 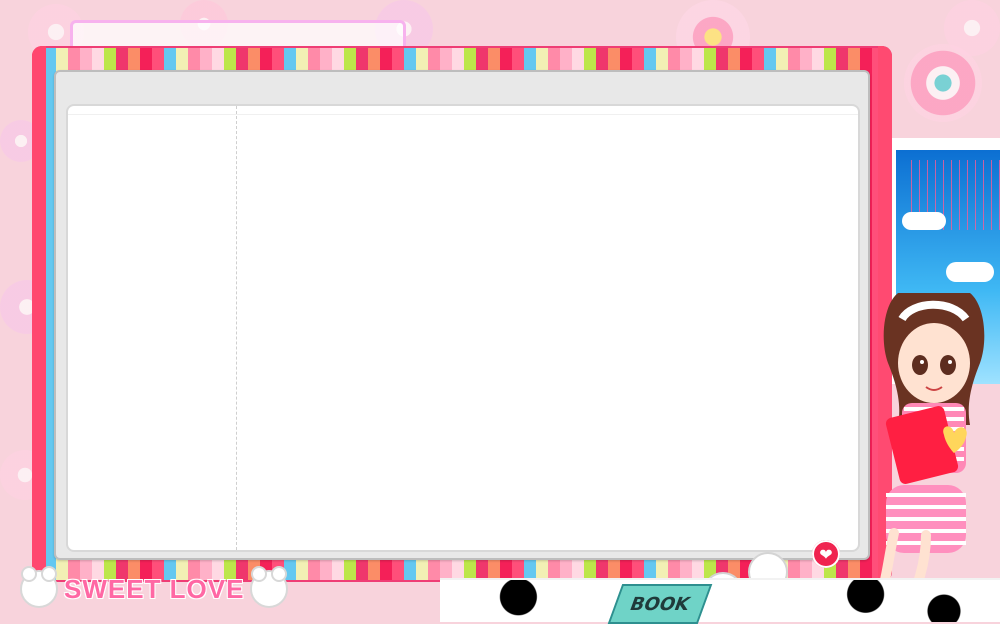 I want to click on logo-text: SWEET LOVE, so click(x=154, y=588).